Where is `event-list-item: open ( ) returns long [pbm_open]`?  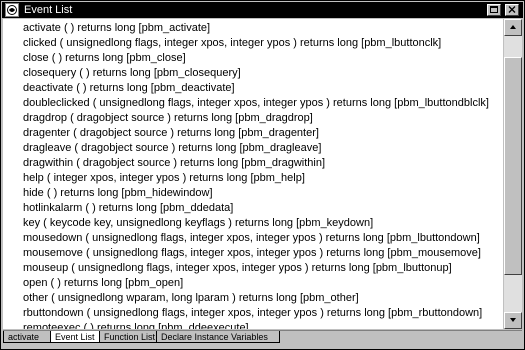
event-list-item: open ( ) returns long [pbm_open] is located at coordinates (263, 283).